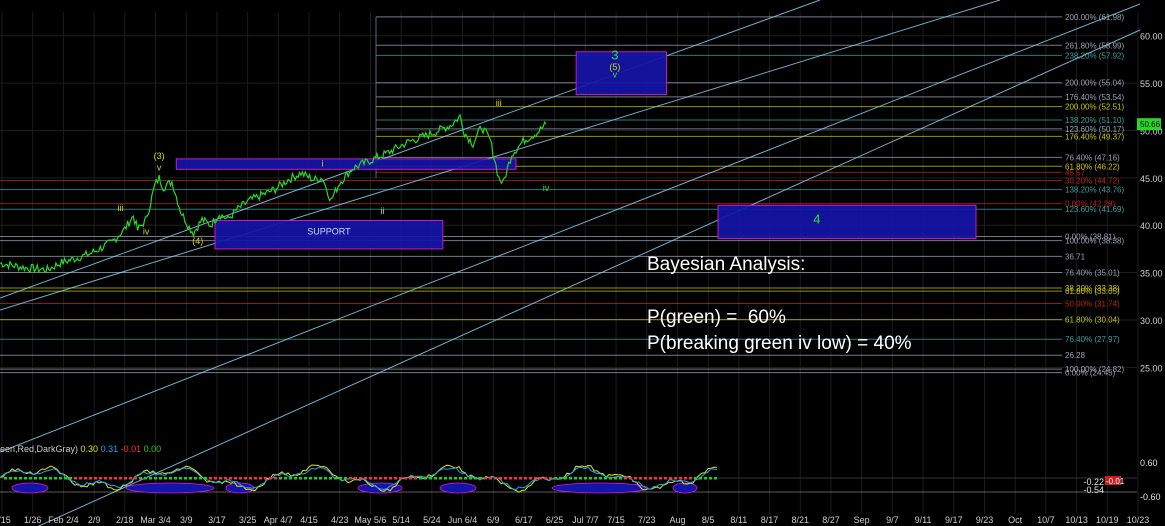  Describe the element at coordinates (647, 520) in the screenshot. I see `x-tick-label: 7/23` at that location.